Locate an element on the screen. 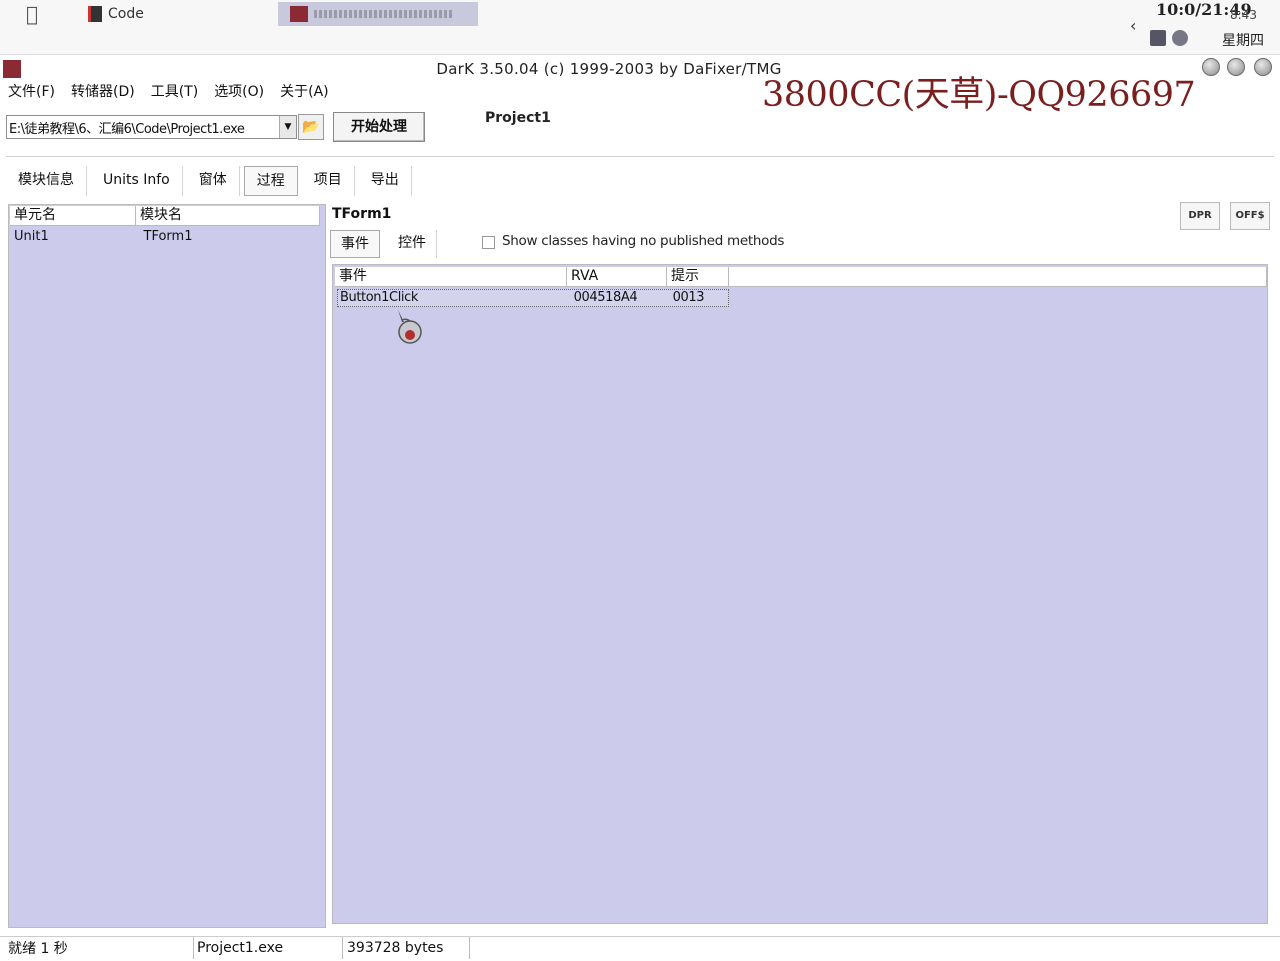 The image size is (1280, 961). mouse-cursor-icon is located at coordinates (410, 327).